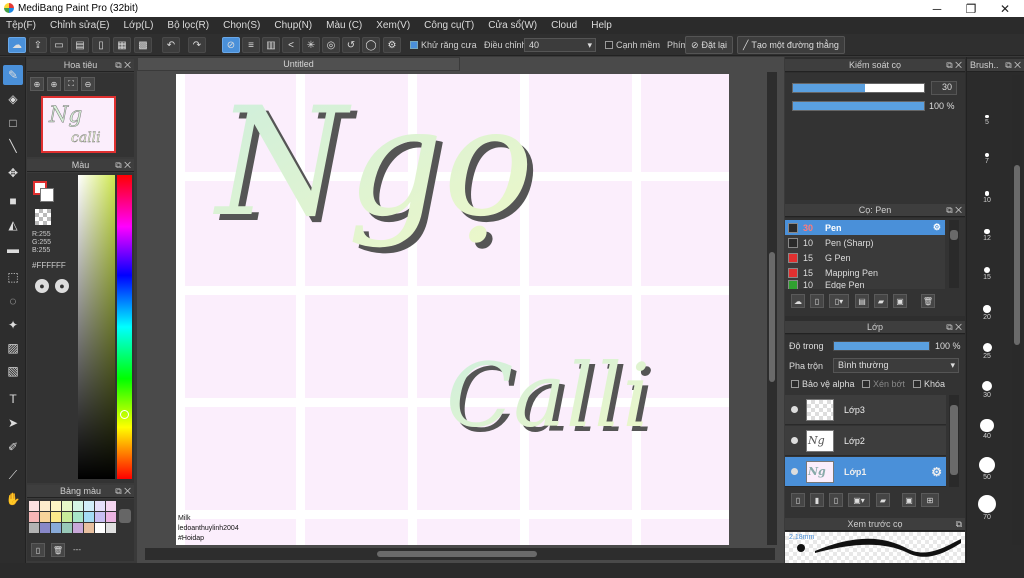  What do you see at coordinates (21, 25) in the screenshot?
I see `menu-file: Tệp(F)` at bounding box center [21, 25].